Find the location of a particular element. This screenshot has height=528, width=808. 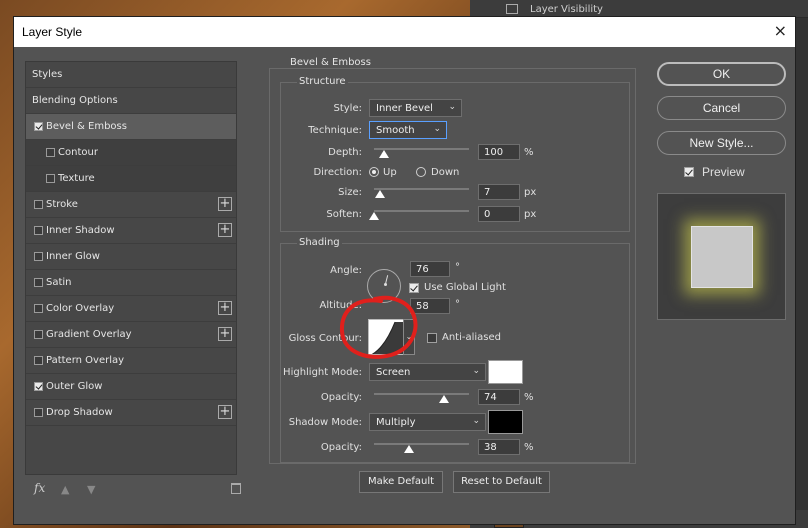

style-item-outer-glow: Outer Glow is located at coordinates (131, 387).